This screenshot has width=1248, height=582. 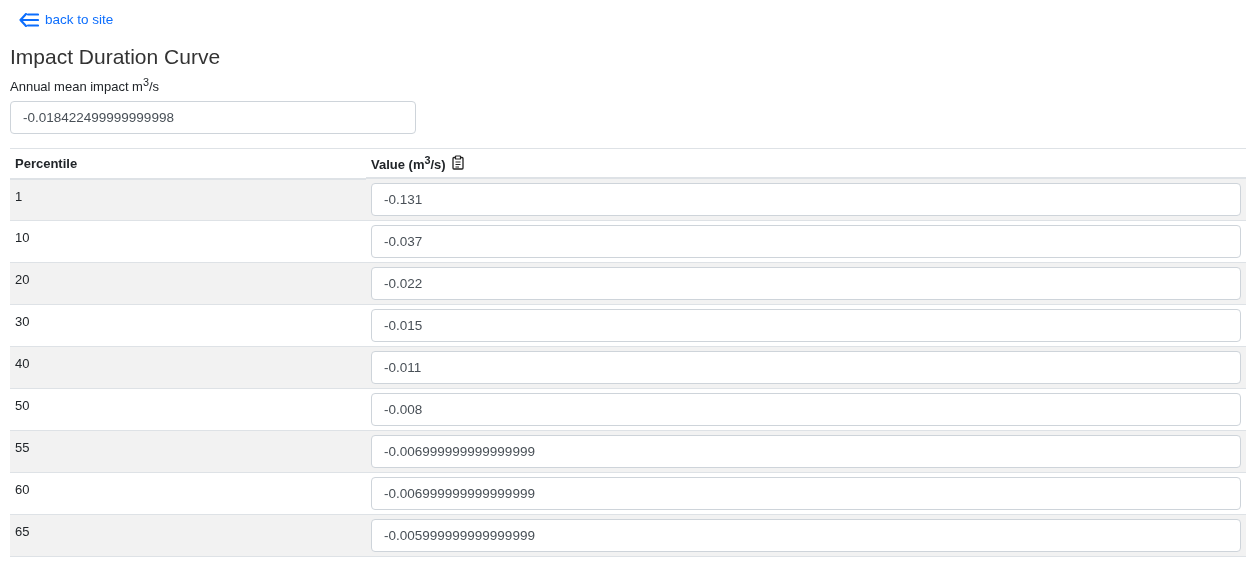 What do you see at coordinates (457, 163) in the screenshot?
I see `clipboard-icon` at bounding box center [457, 163].